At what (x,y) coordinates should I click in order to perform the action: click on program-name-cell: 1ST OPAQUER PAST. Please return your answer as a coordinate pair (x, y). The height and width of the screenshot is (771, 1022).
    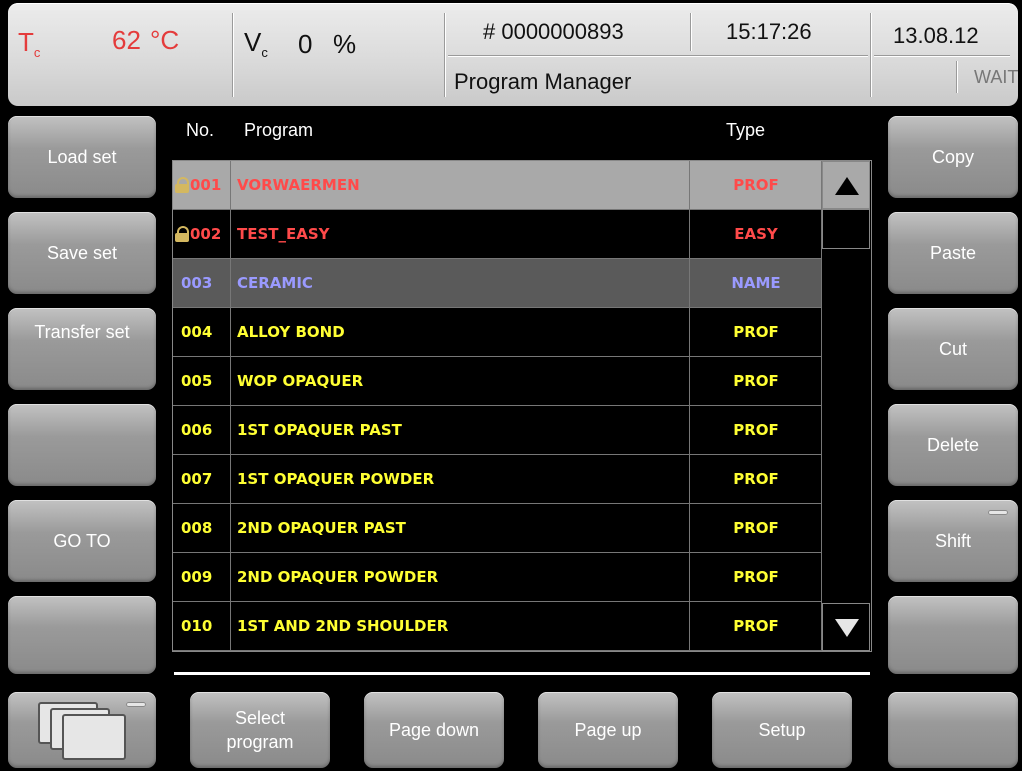
    Looking at the image, I should click on (319, 430).